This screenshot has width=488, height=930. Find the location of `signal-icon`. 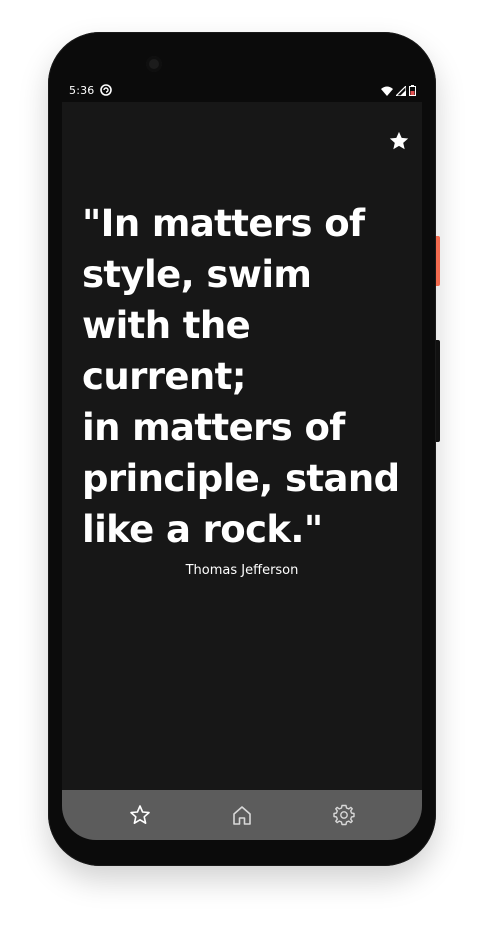

signal-icon is located at coordinates (401, 90).